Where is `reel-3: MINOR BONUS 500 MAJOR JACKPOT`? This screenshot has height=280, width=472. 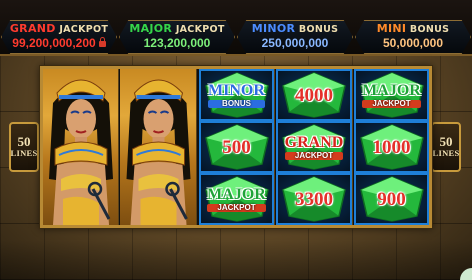
reel-3: MINOR BONUS 500 MAJOR JACKPOT is located at coordinates (237, 147).